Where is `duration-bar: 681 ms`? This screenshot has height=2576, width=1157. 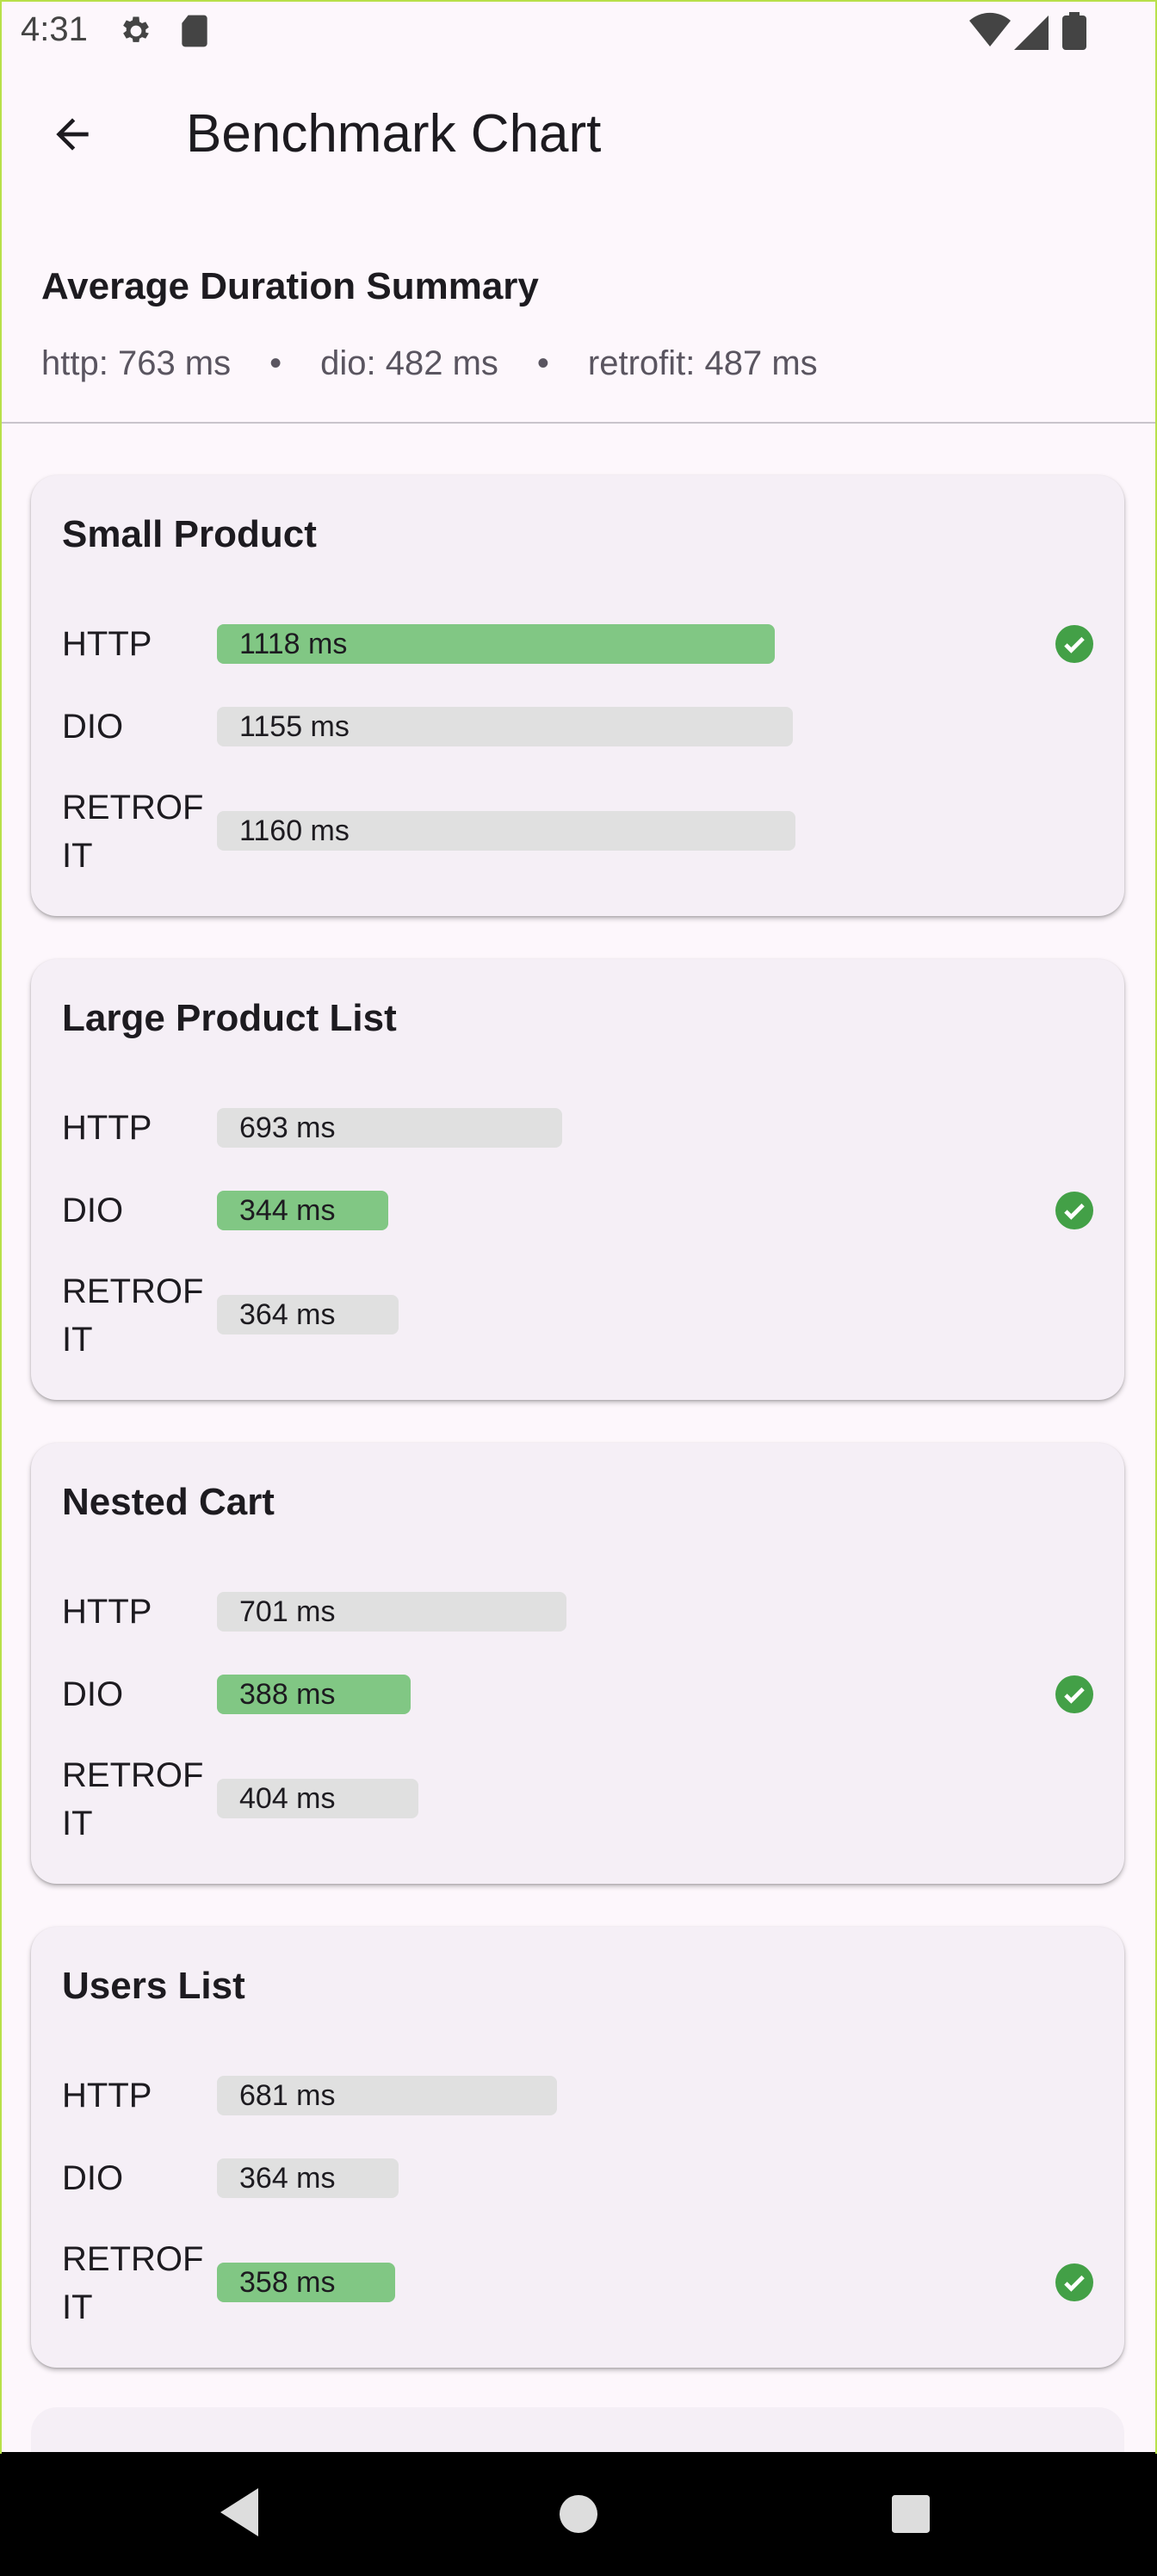
duration-bar: 681 ms is located at coordinates (387, 2096).